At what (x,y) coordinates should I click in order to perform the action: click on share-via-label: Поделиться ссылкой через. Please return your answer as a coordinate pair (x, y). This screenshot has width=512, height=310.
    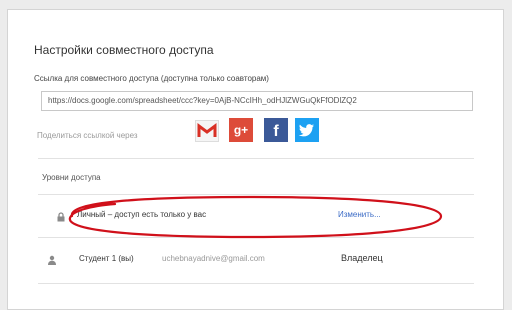
    Looking at the image, I should click on (87, 135).